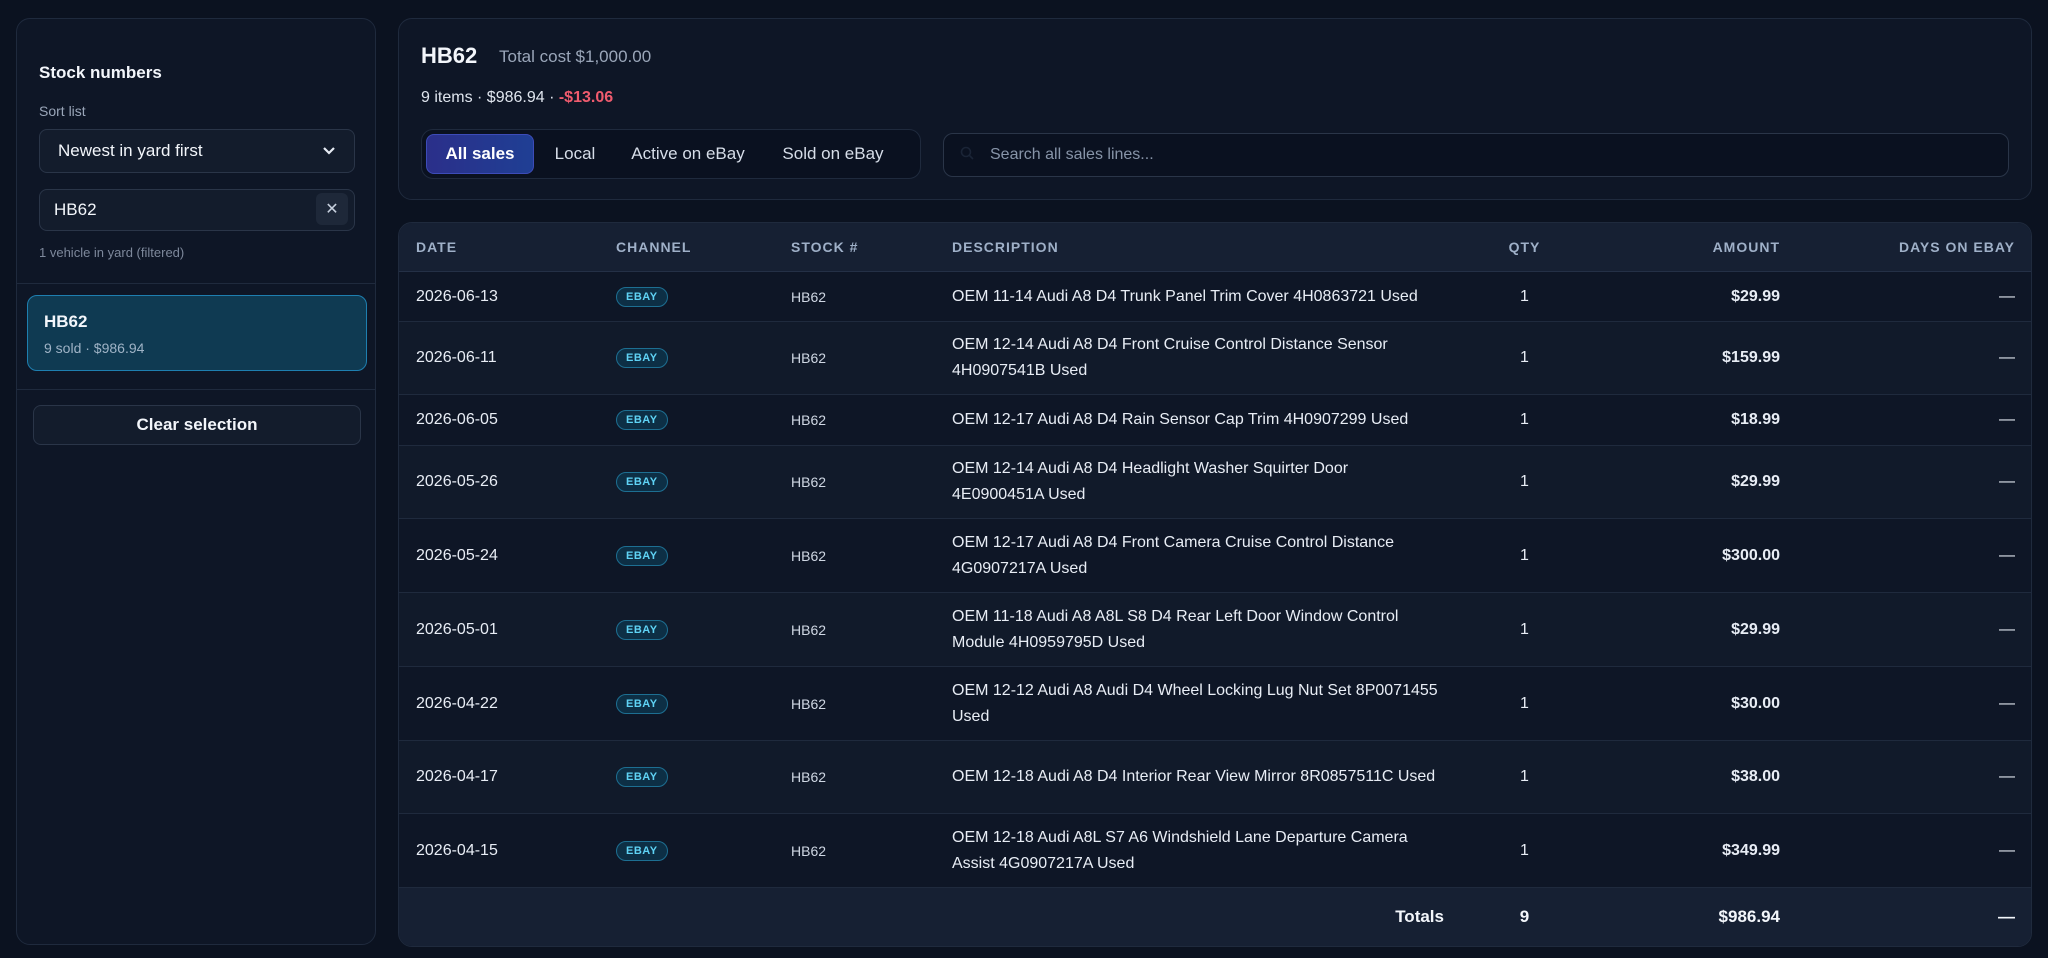 Image resolution: width=2048 pixels, height=958 pixels. What do you see at coordinates (935, 916) in the screenshot?
I see `totals-label: Totals` at bounding box center [935, 916].